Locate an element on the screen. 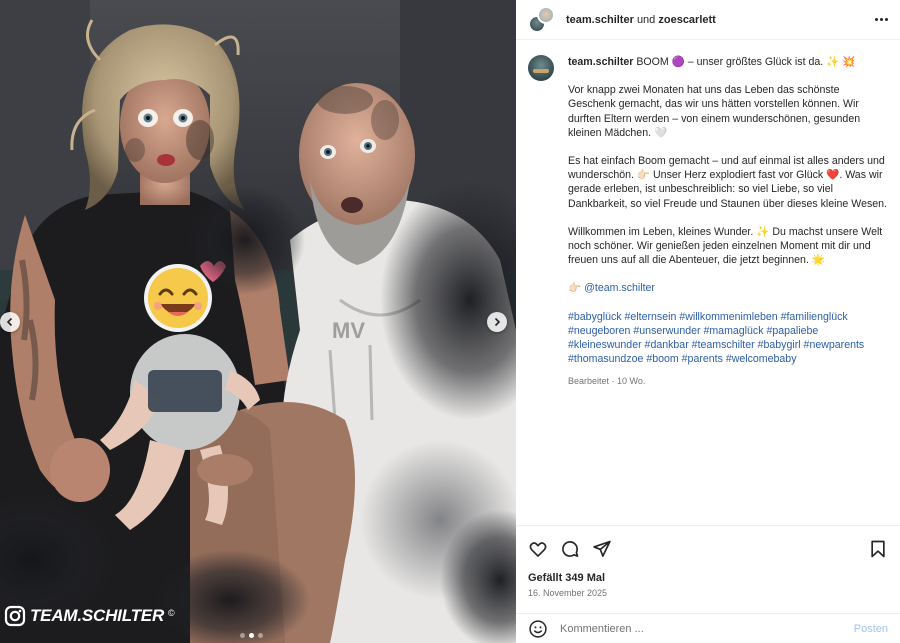 This screenshot has width=900, height=643. comment-input is located at coordinates (707, 628).